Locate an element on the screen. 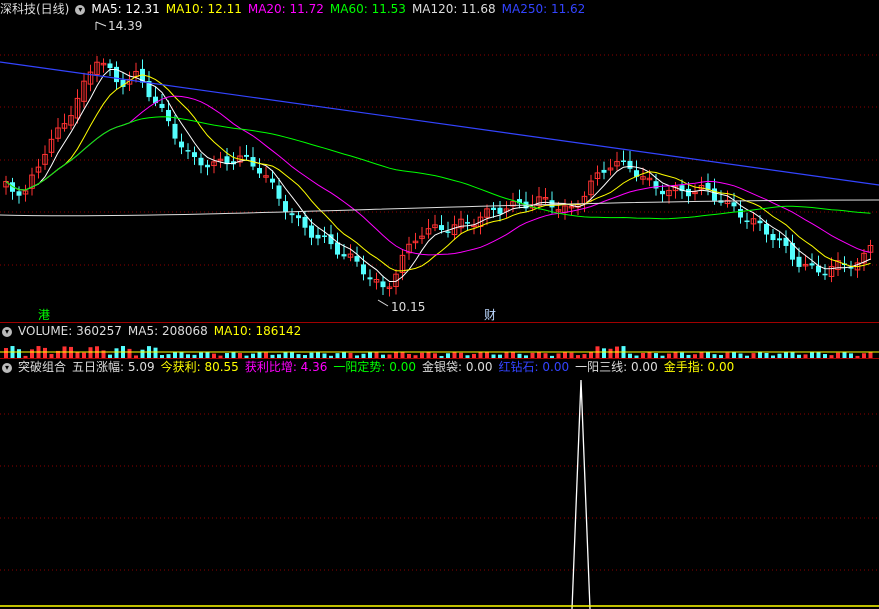 Image resolution: width=879 pixels, height=609 pixels. volume-header: ▾ VOLUME: 360257 MA5: 208068 MA10: 186142 is located at coordinates (156, 331).